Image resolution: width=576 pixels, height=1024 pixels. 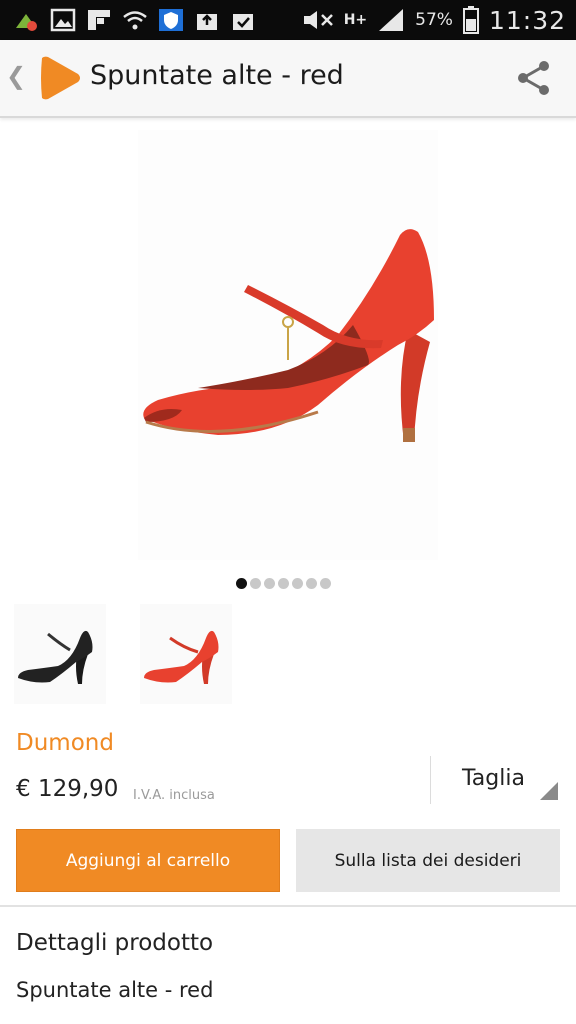 What do you see at coordinates (65, 743) in the screenshot?
I see `brand-name: Dumond` at bounding box center [65, 743].